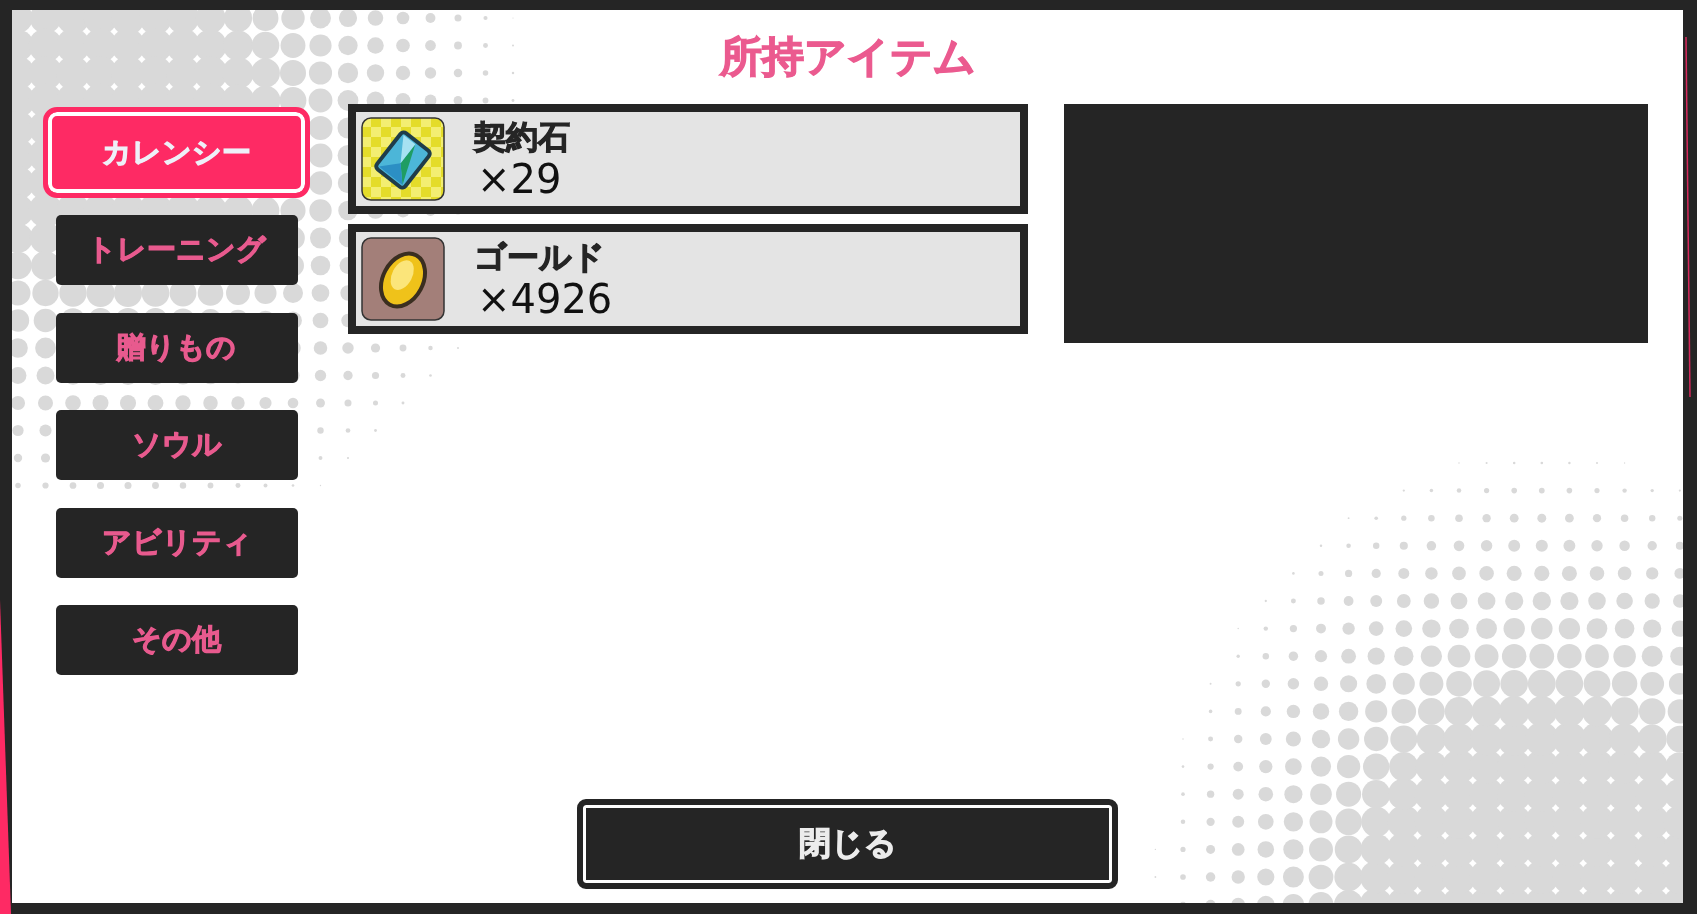 This screenshot has height=914, width=1697. I want to click on item-card: ゴールド ×4926, so click(688, 279).